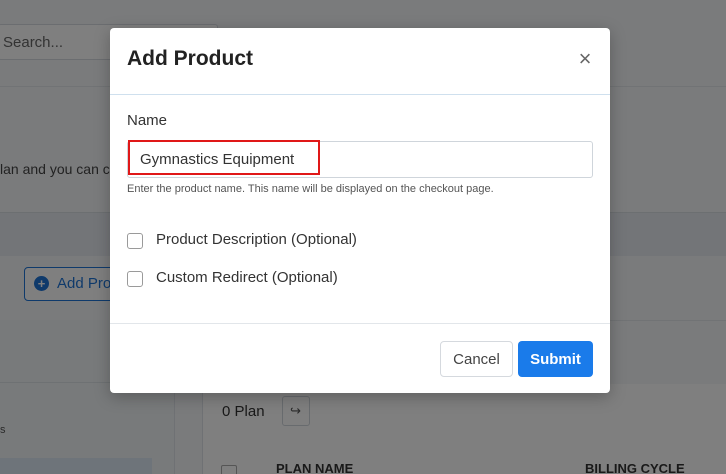 Image resolution: width=726 pixels, height=474 pixels. I want to click on modal-header: Add Product ×, so click(360, 61).